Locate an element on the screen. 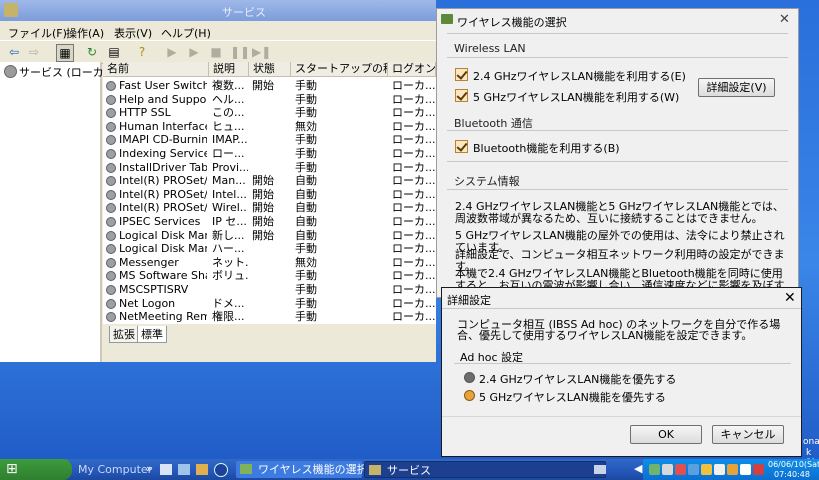  column-startup-type: スタートアップの種類 is located at coordinates (339, 69).